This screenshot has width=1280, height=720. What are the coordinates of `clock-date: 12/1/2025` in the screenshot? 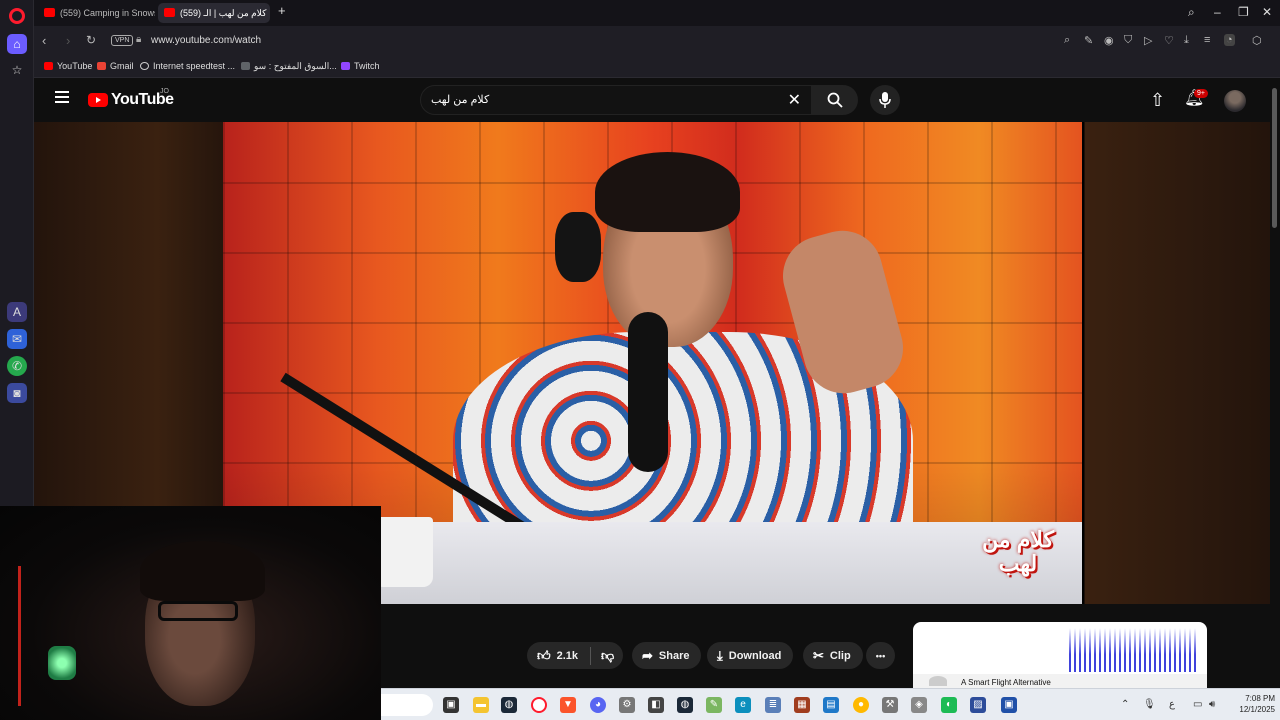 It's located at (1257, 709).